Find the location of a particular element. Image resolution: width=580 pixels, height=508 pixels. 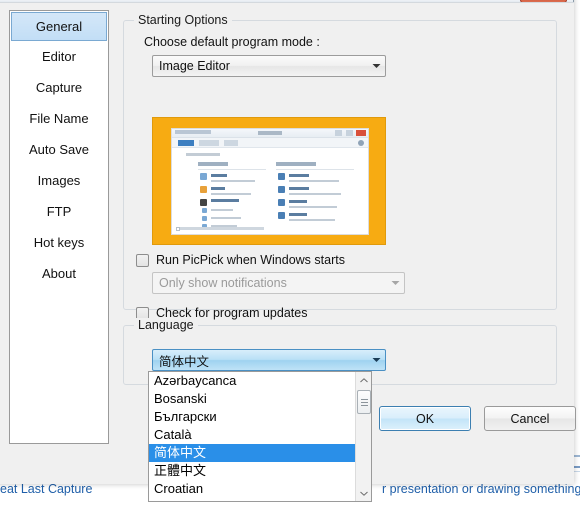

ok-button-label: OK is located at coordinates (425, 418).